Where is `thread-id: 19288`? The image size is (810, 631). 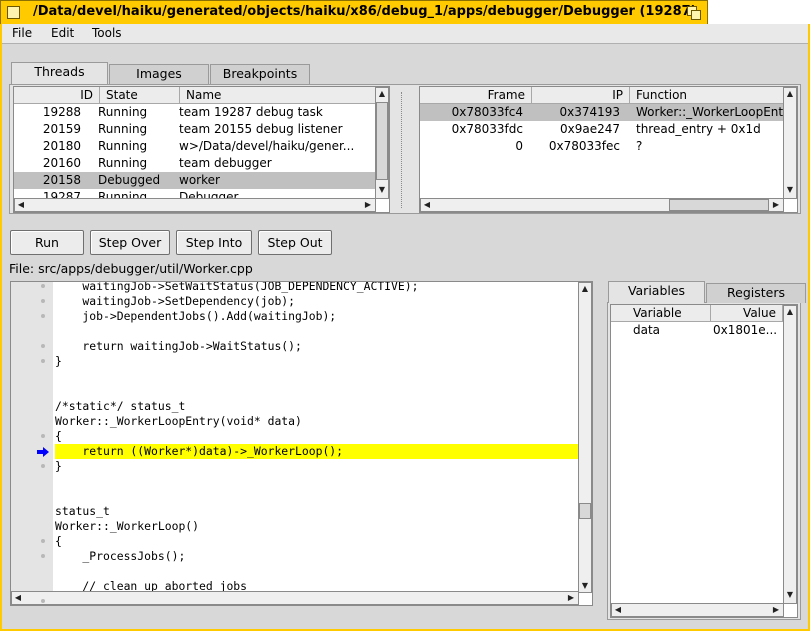 thread-id: 19288 is located at coordinates (61, 112).